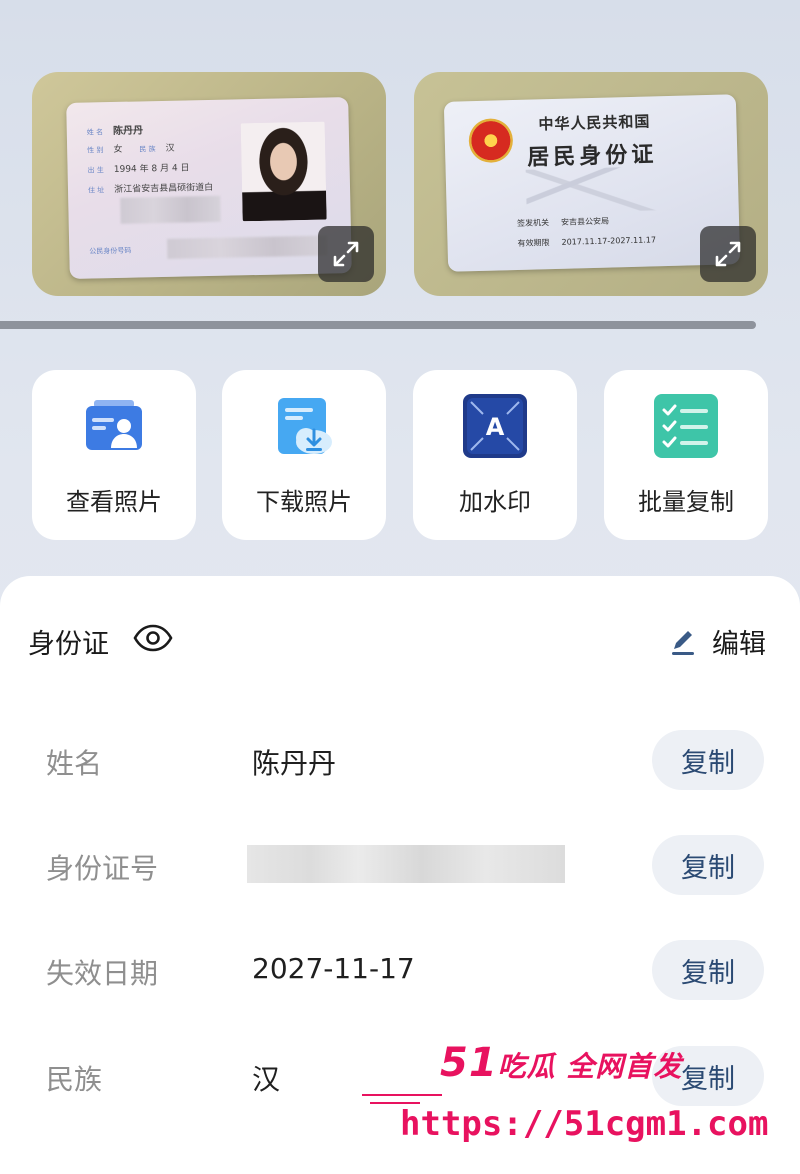 The width and height of the screenshot is (800, 1174). I want to click on view-photo-button: 查看照片, so click(114, 455).